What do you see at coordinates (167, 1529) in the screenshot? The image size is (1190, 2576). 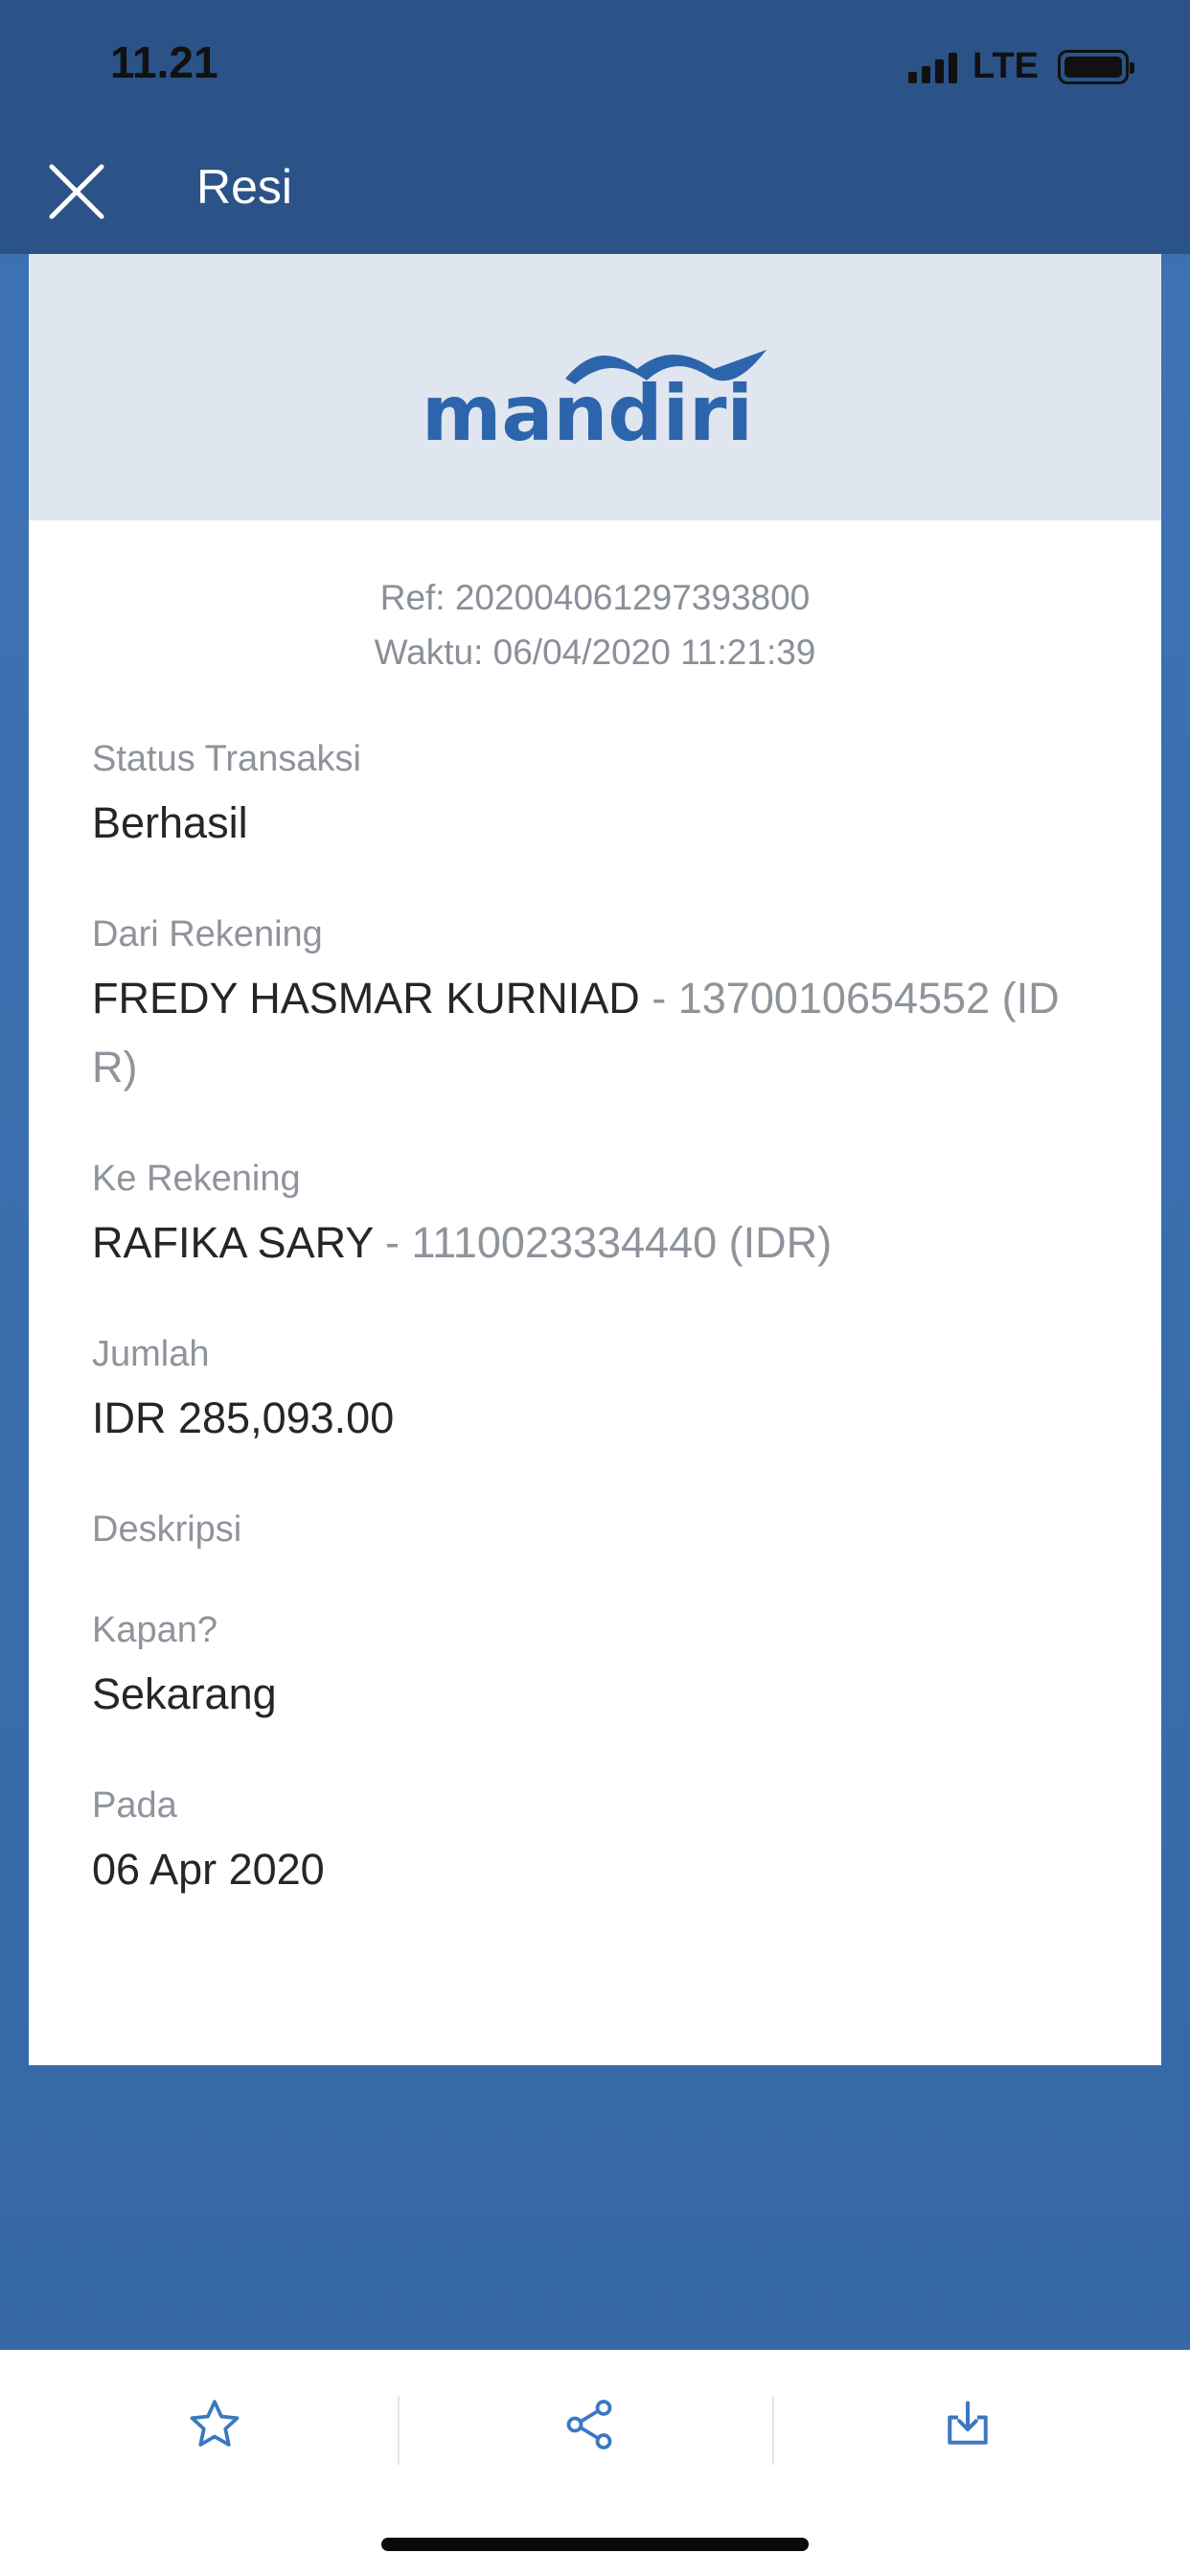 I see `field-label: Deskripsi` at bounding box center [167, 1529].